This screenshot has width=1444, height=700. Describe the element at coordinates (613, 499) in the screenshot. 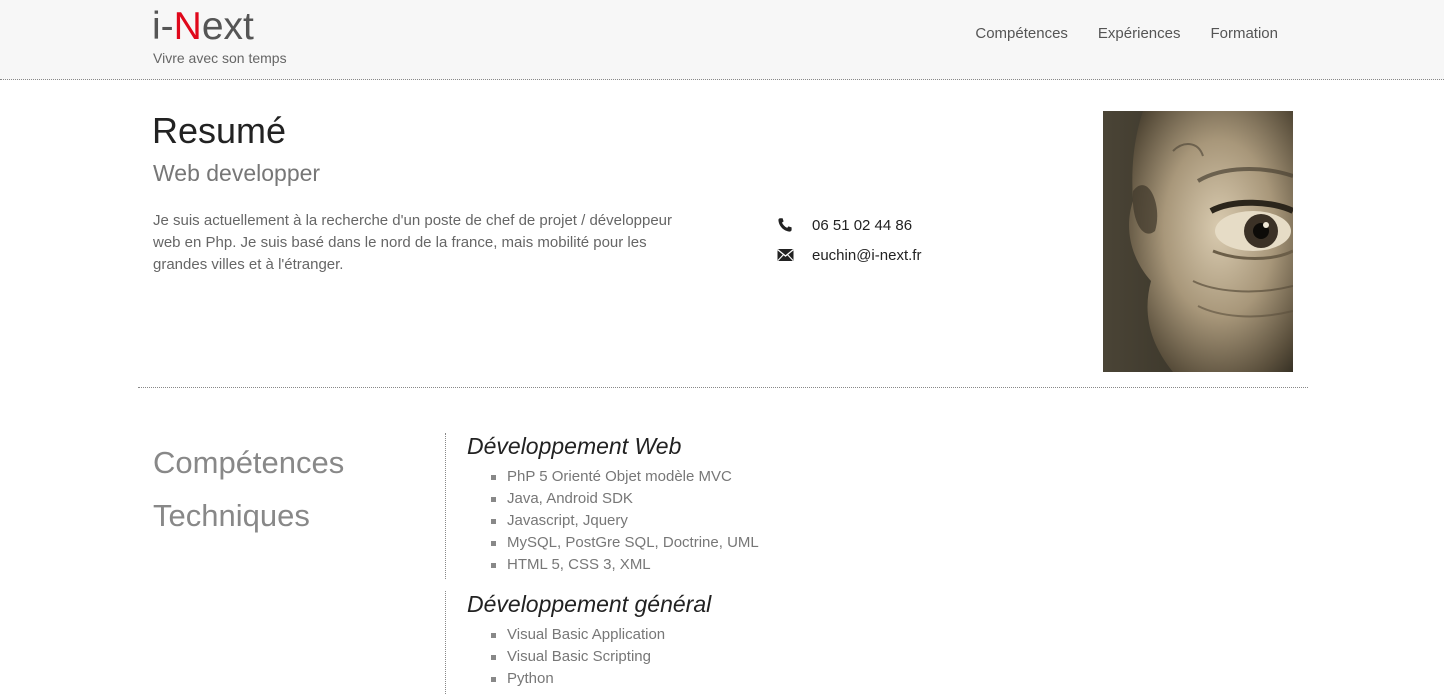

I see `skill-item: Java, Android SDK` at that location.